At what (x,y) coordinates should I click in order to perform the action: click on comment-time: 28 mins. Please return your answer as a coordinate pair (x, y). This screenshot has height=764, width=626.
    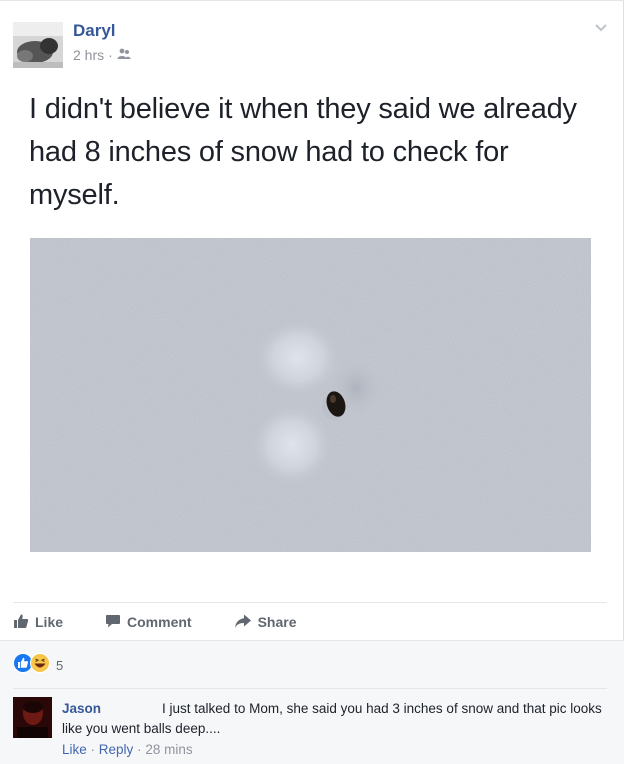
    Looking at the image, I should click on (168, 749).